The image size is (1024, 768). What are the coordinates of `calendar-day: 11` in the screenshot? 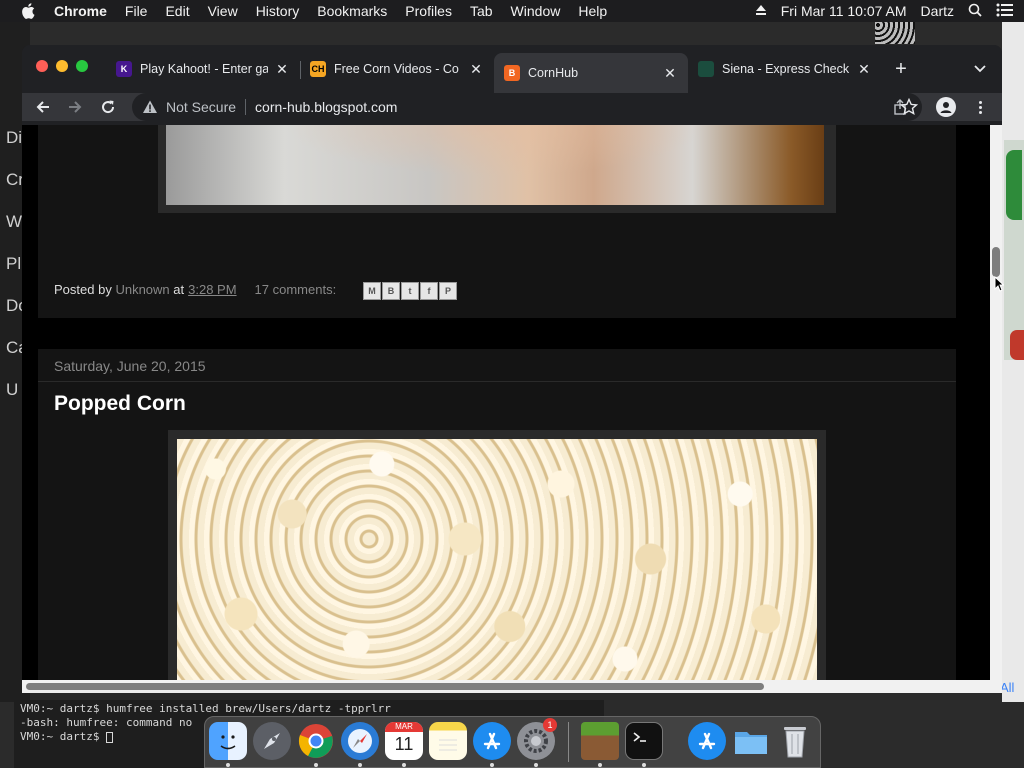 It's located at (404, 744).